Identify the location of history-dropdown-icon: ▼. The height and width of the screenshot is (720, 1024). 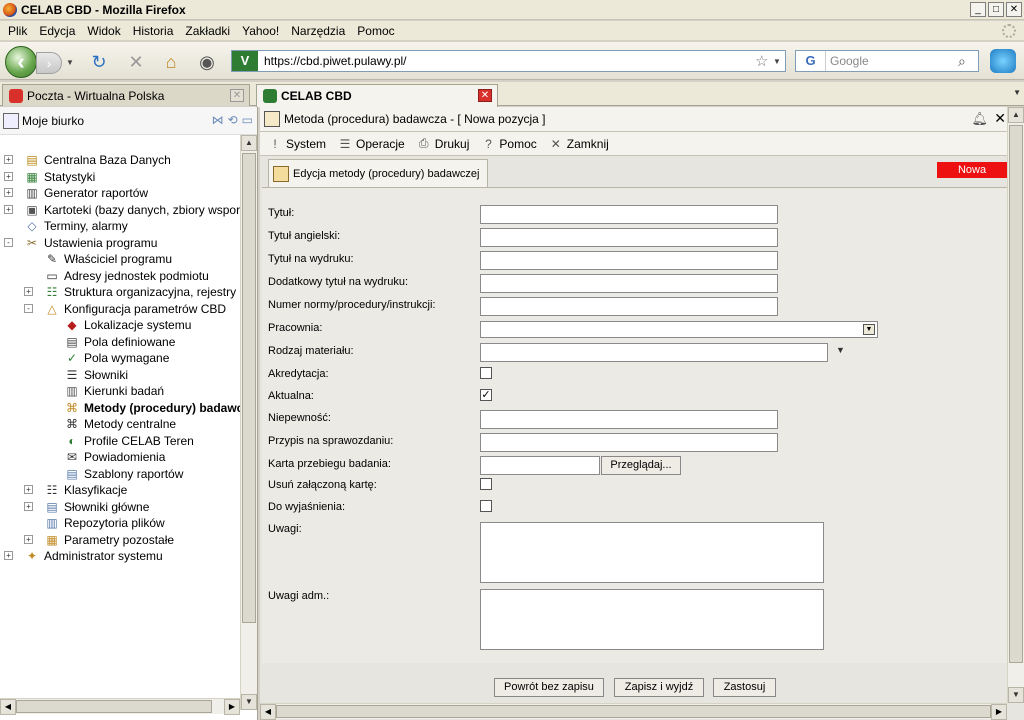
(70, 62).